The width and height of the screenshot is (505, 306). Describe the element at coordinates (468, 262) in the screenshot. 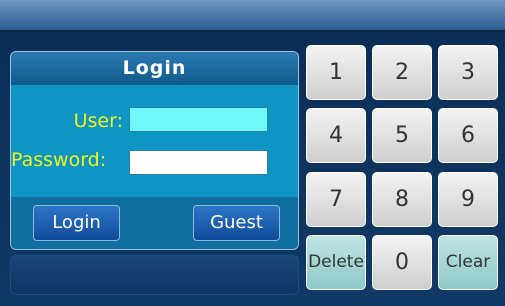

I see `clear-key: Clear` at that location.